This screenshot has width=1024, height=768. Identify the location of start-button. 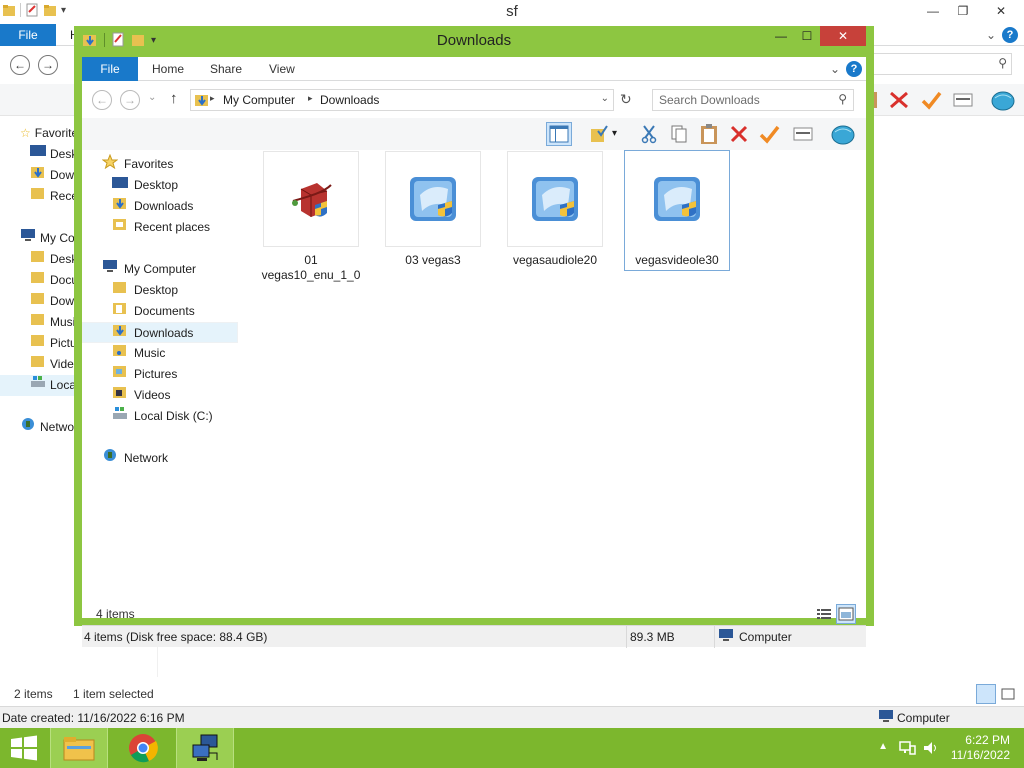
(24, 748).